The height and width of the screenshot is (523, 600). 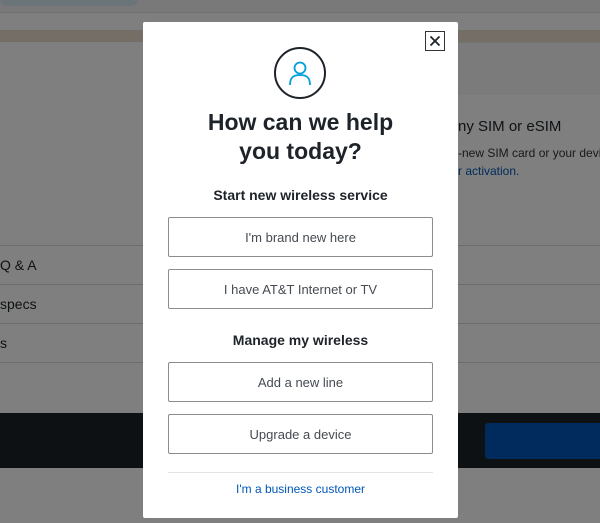 I want to click on upgrade-device-button: Upgrade a device, so click(x=300, y=434).